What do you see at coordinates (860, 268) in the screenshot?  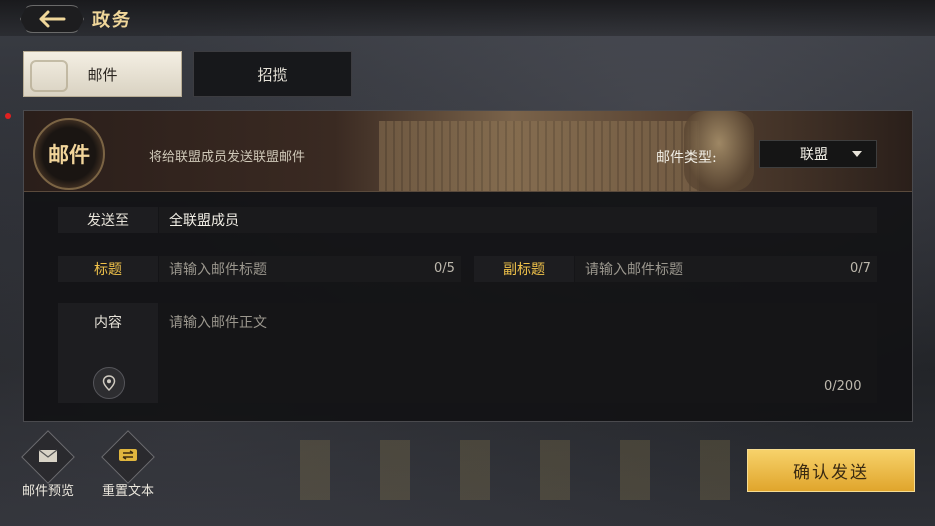 I see `subtitle-counter: 0/7` at bounding box center [860, 268].